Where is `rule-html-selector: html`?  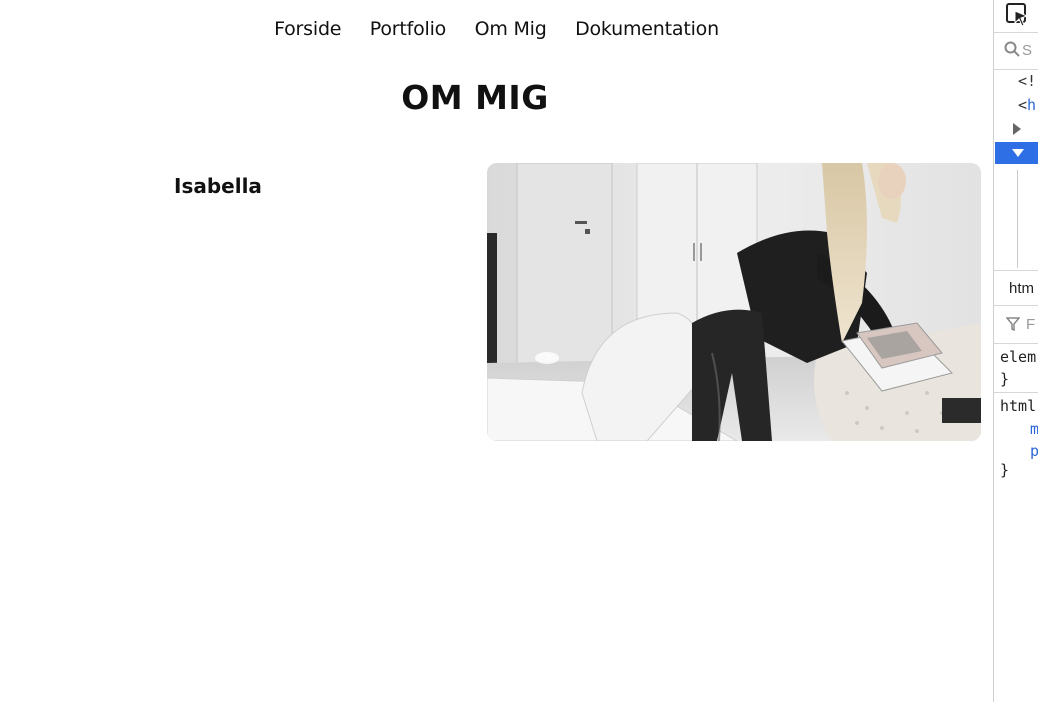
rule-html-selector: html is located at coordinates (1018, 406).